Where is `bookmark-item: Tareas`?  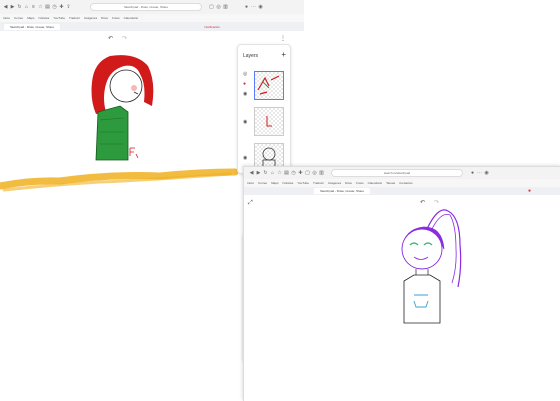 bookmark-item: Tareas is located at coordinates (390, 183).